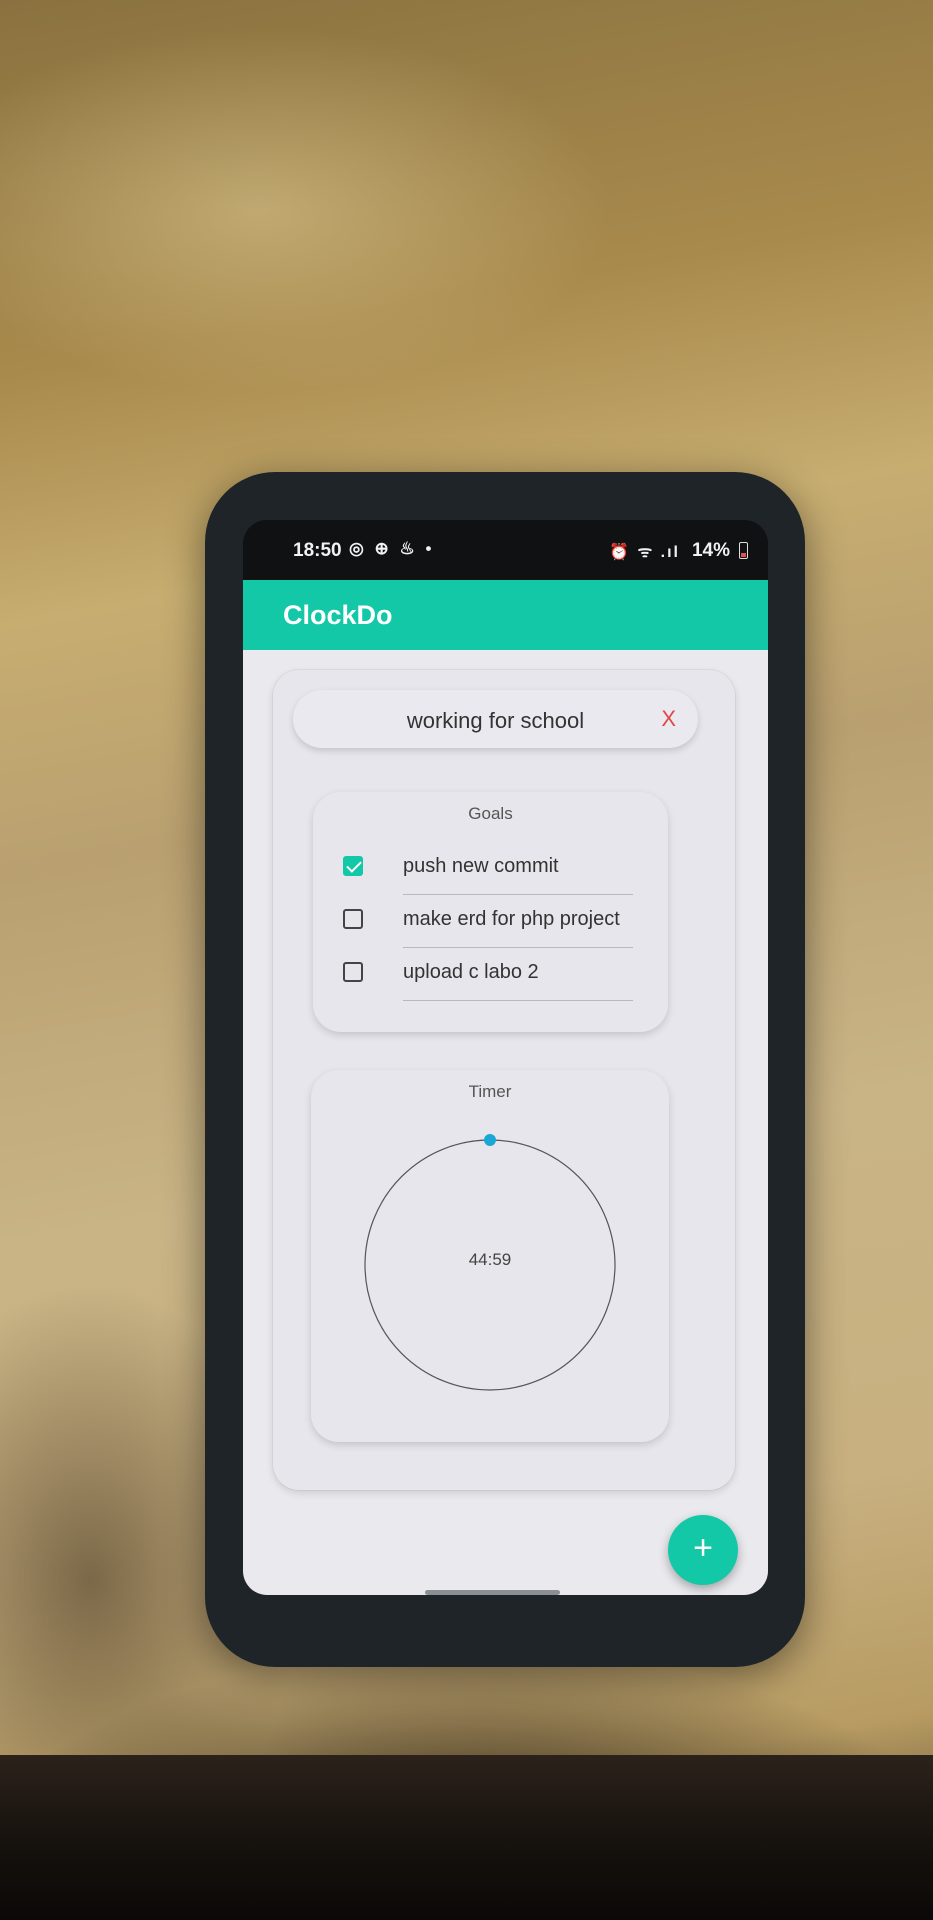  Describe the element at coordinates (490, 813) in the screenshot. I see `goals-label: Goals` at that location.